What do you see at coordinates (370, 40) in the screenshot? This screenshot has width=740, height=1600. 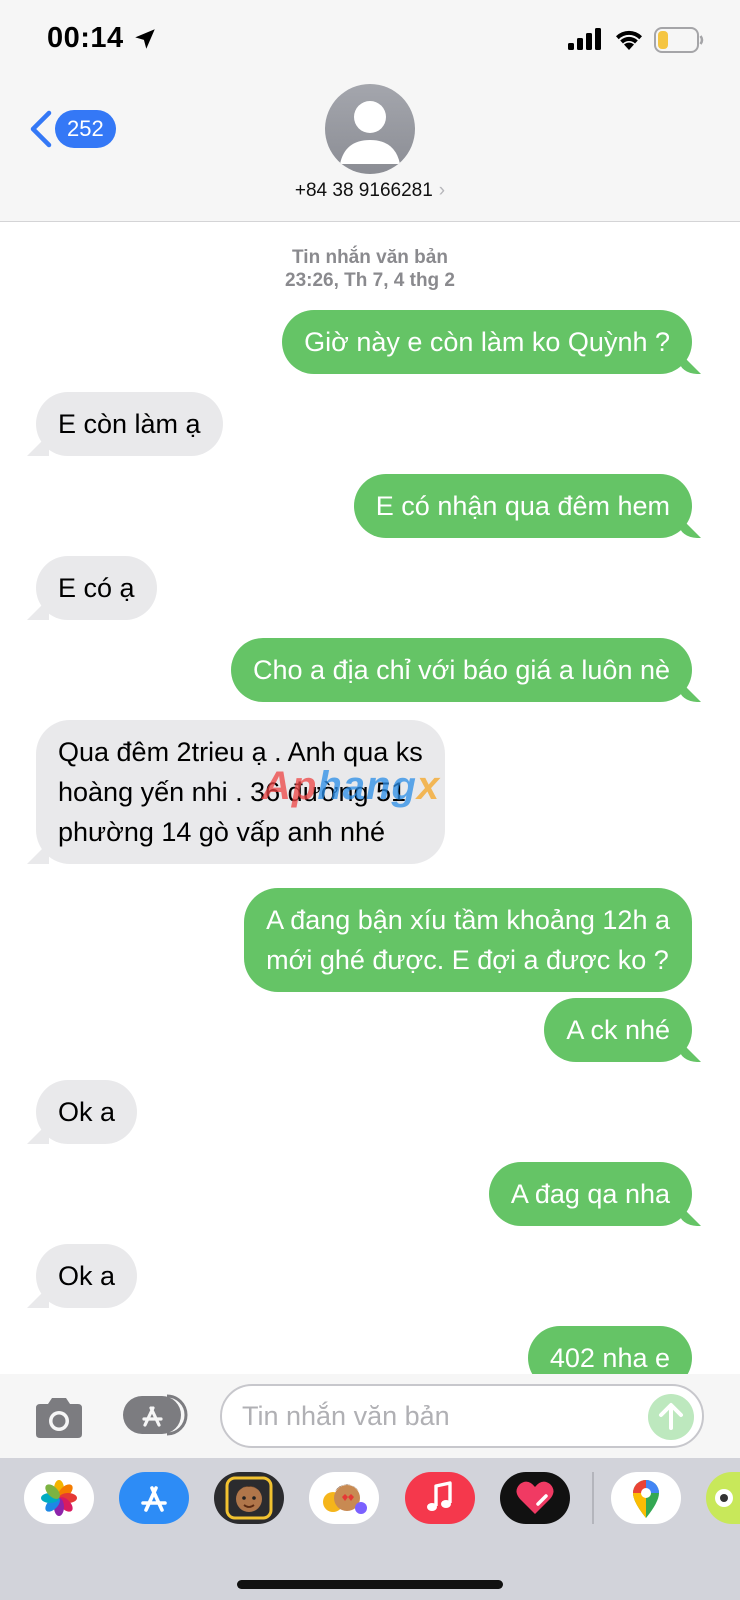 I see `status-bar: 00:14` at bounding box center [370, 40].